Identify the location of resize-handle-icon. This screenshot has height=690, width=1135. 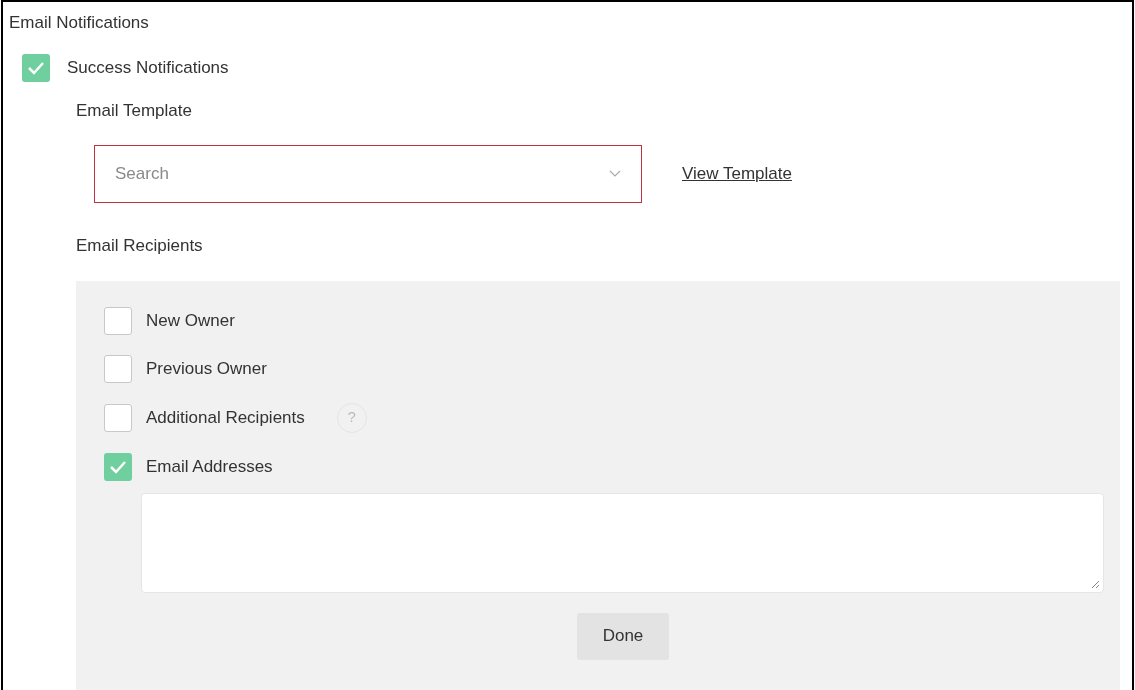
(1095, 584).